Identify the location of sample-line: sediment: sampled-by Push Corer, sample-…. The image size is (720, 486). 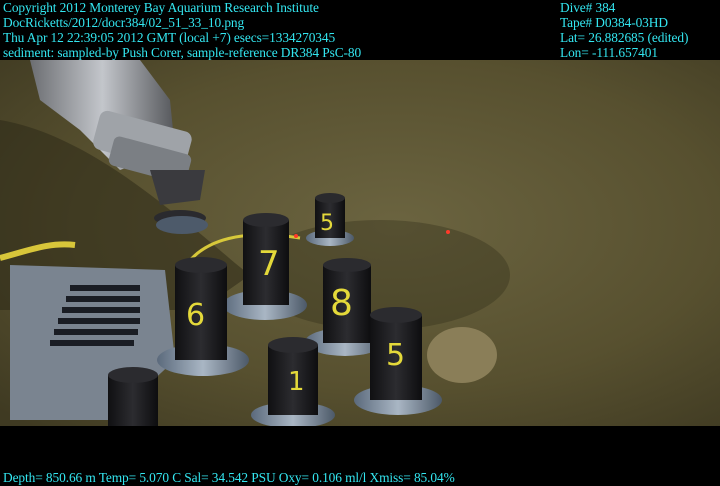
(182, 52).